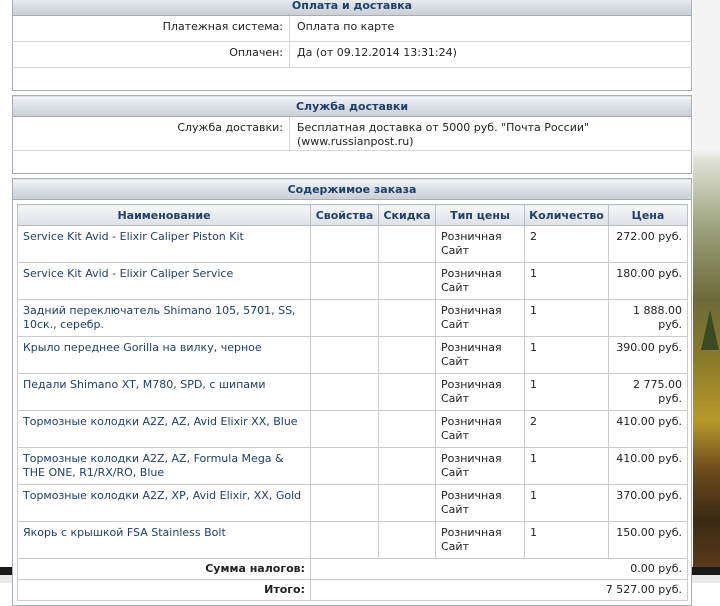  I want to click on item-name: Крыло переднее Gorilla на вилку, черное, so click(164, 355).